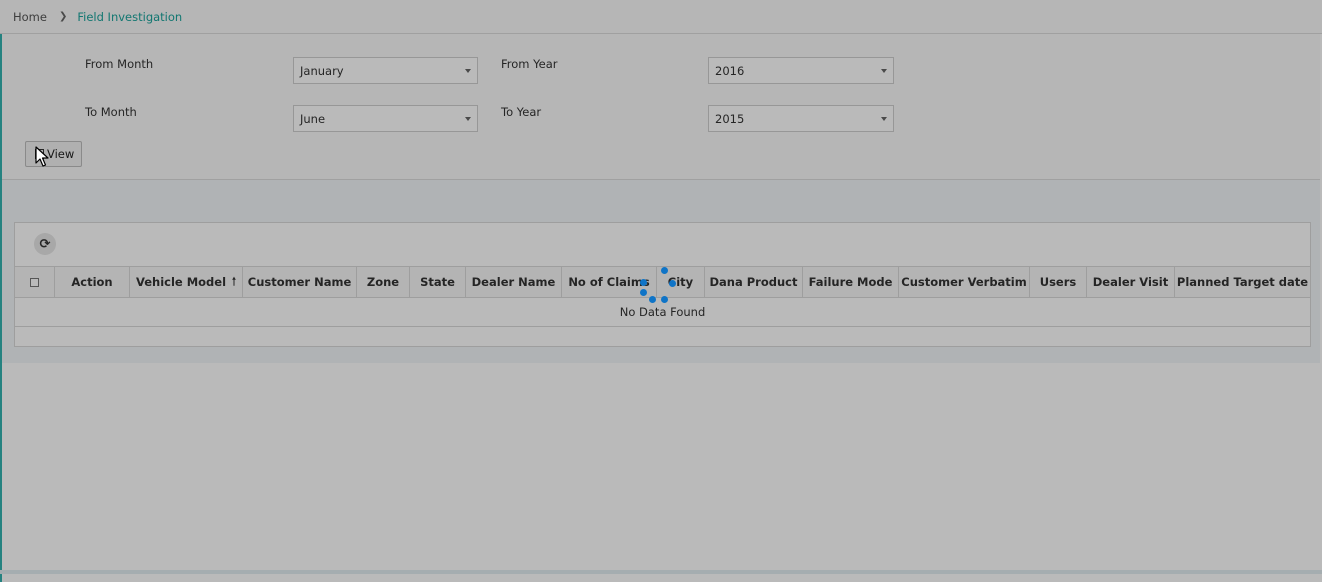  I want to click on mouse-cursor-icon, so click(42, 156).